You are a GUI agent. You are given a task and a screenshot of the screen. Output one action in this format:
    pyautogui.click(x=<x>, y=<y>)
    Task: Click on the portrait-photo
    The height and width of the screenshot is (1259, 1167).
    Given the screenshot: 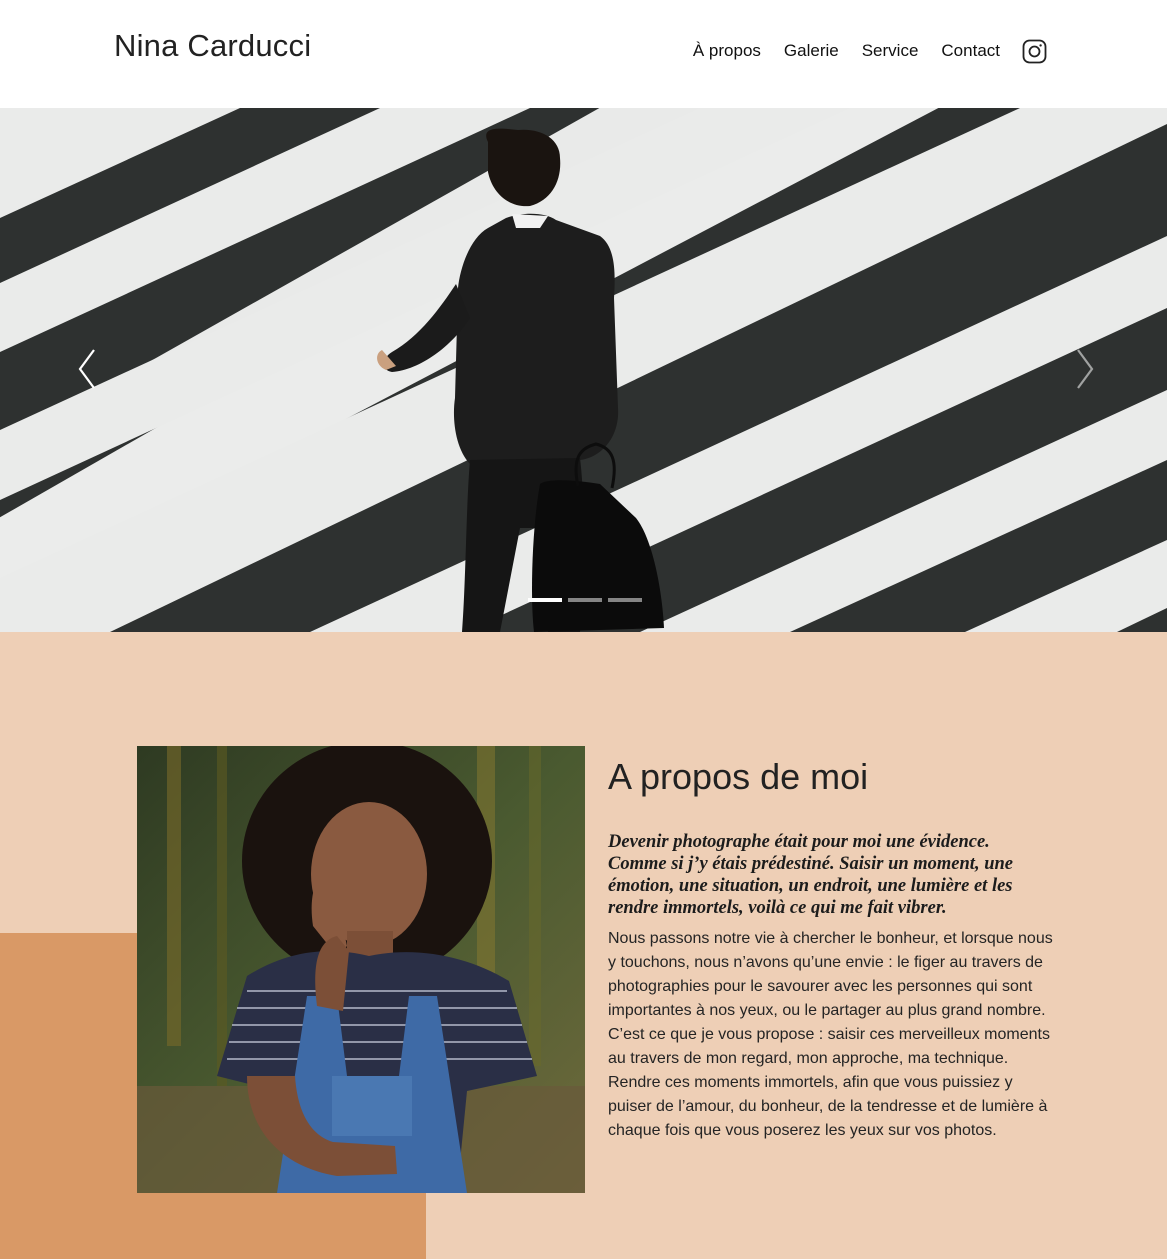 What is the action you would take?
    pyautogui.click(x=361, y=969)
    